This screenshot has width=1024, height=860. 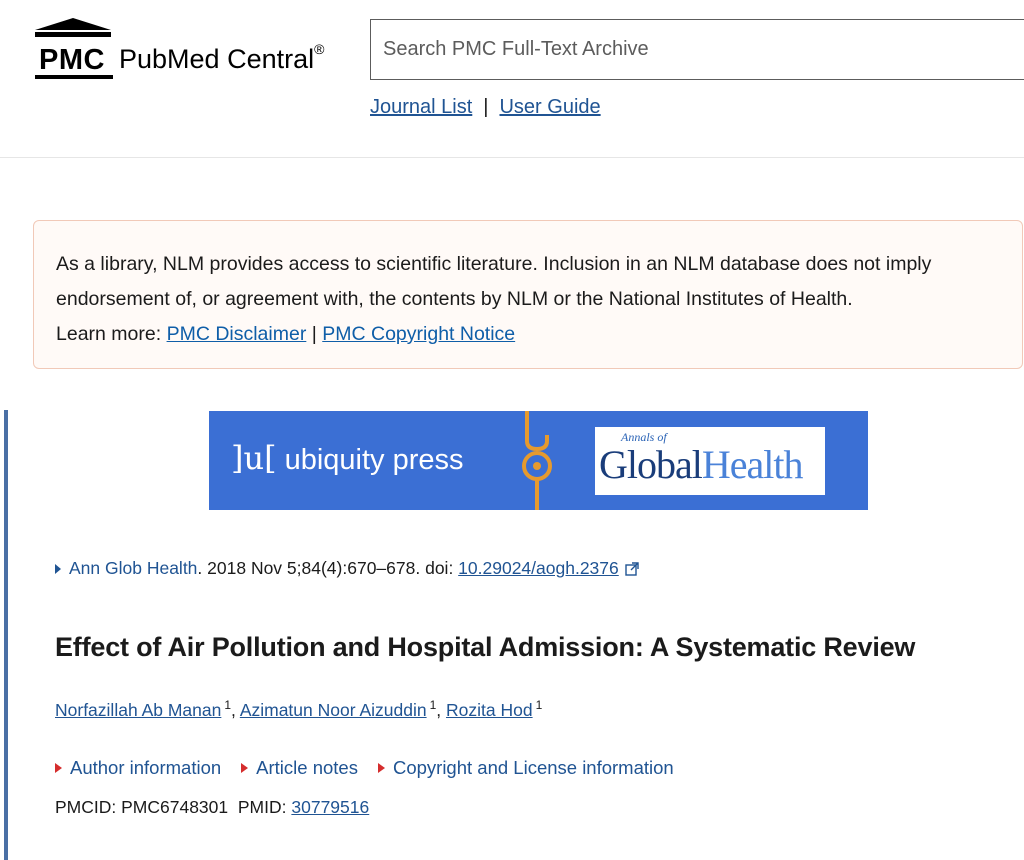 I want to click on logo-name: PubMed Central®, so click(x=222, y=57).